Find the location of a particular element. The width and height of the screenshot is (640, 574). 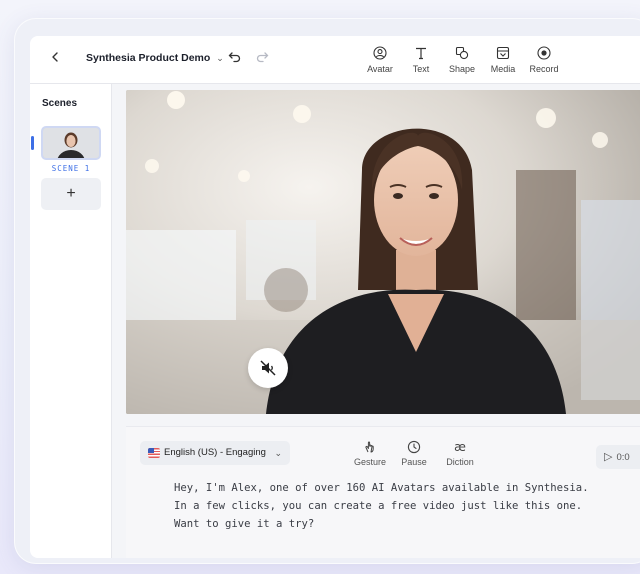

scenes-title: Scenes is located at coordinates (60, 103).